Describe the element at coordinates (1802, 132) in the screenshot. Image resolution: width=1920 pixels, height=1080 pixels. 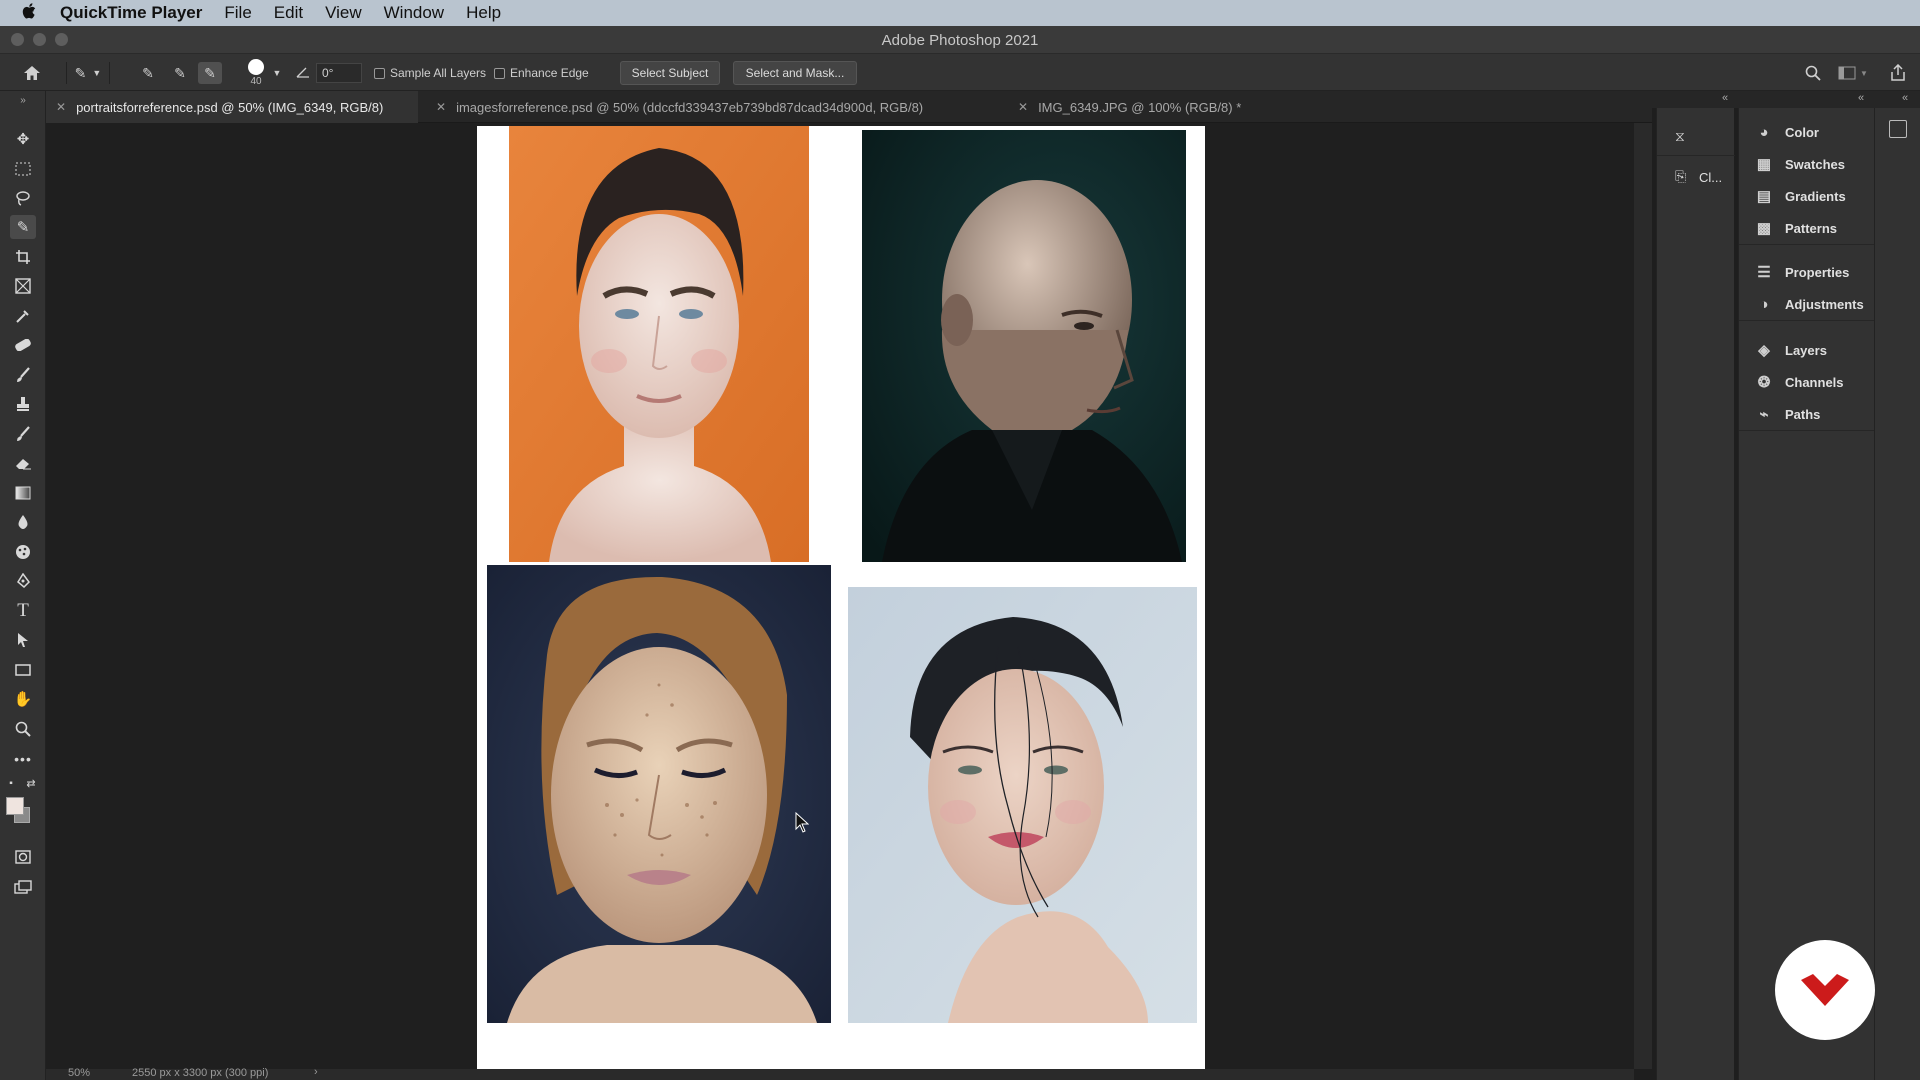
I see `panel-label: Color` at that location.